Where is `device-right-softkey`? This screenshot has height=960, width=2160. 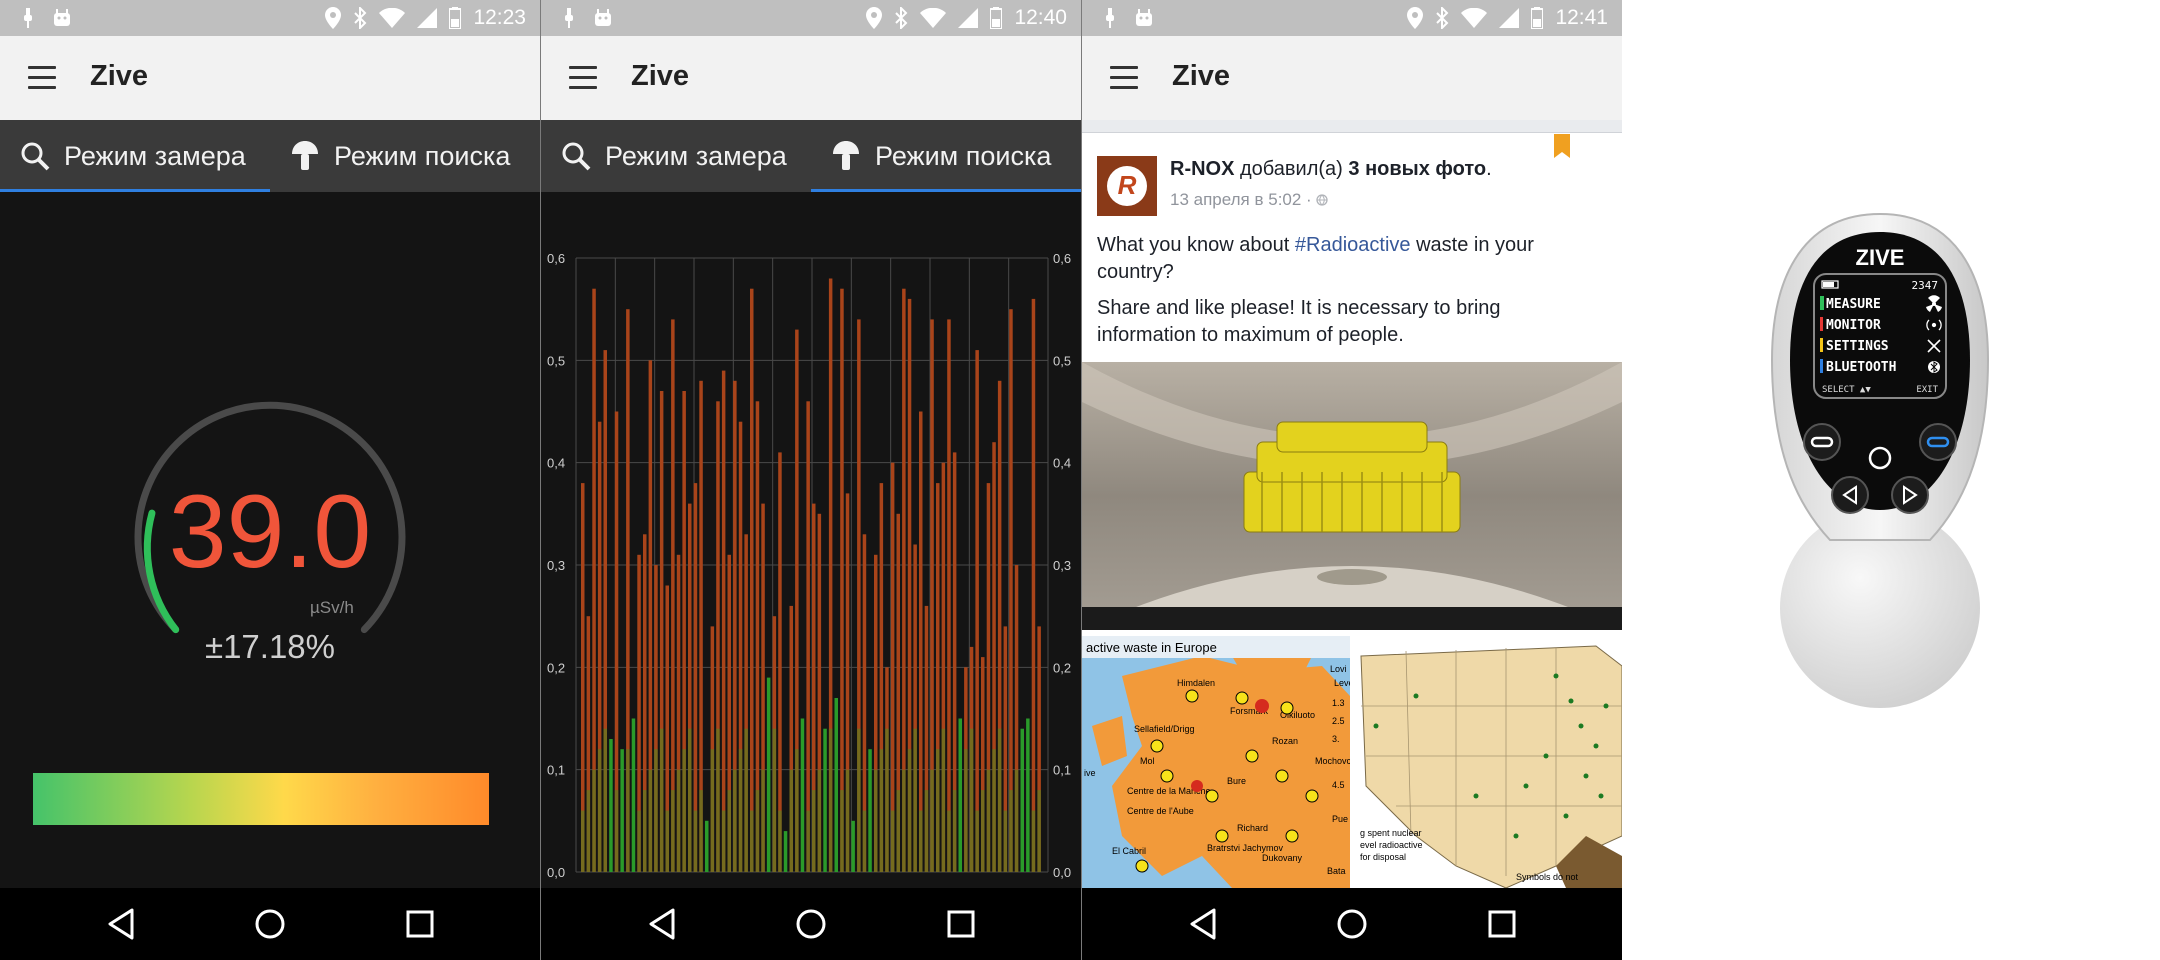 device-right-softkey is located at coordinates (1938, 442).